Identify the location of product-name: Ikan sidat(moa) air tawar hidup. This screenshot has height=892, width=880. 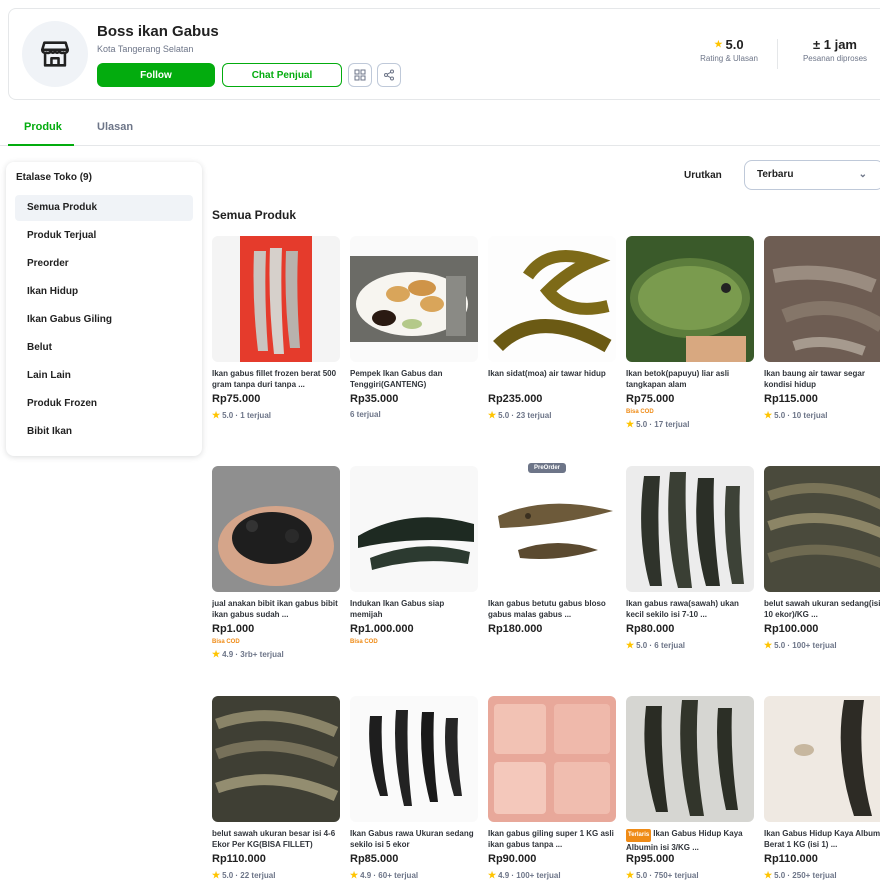
(552, 379).